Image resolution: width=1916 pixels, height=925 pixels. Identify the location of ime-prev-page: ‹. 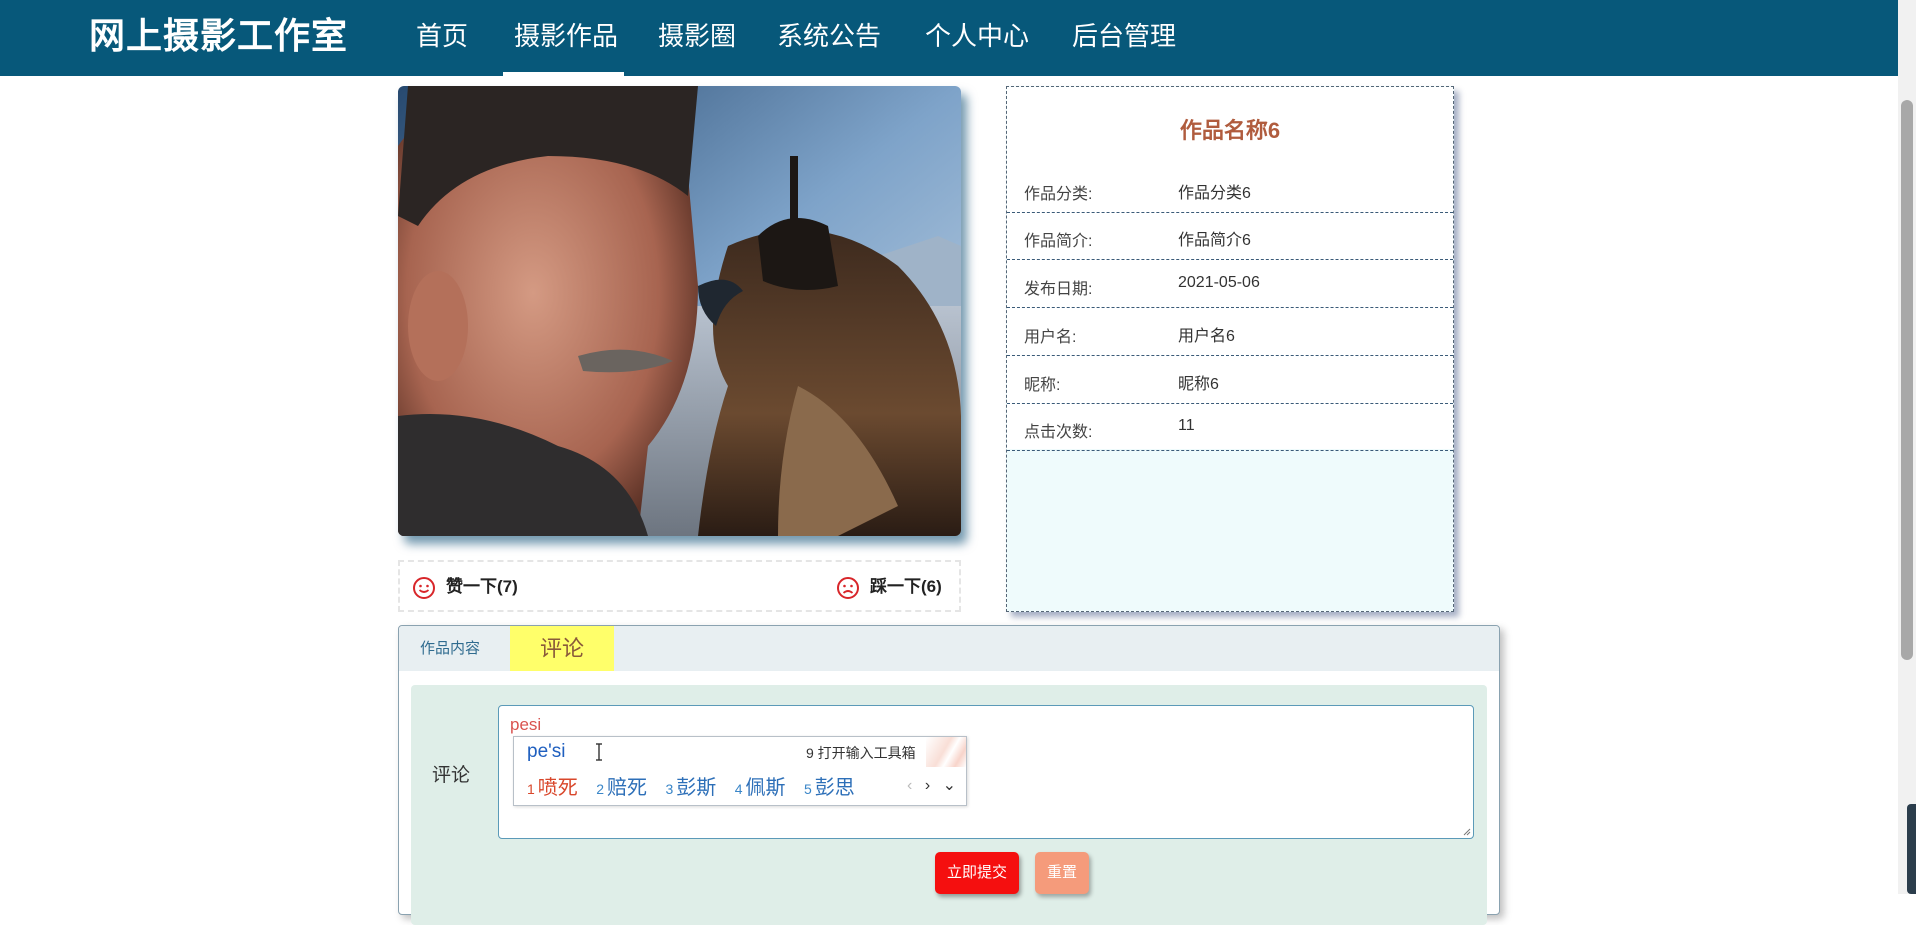
(909, 785).